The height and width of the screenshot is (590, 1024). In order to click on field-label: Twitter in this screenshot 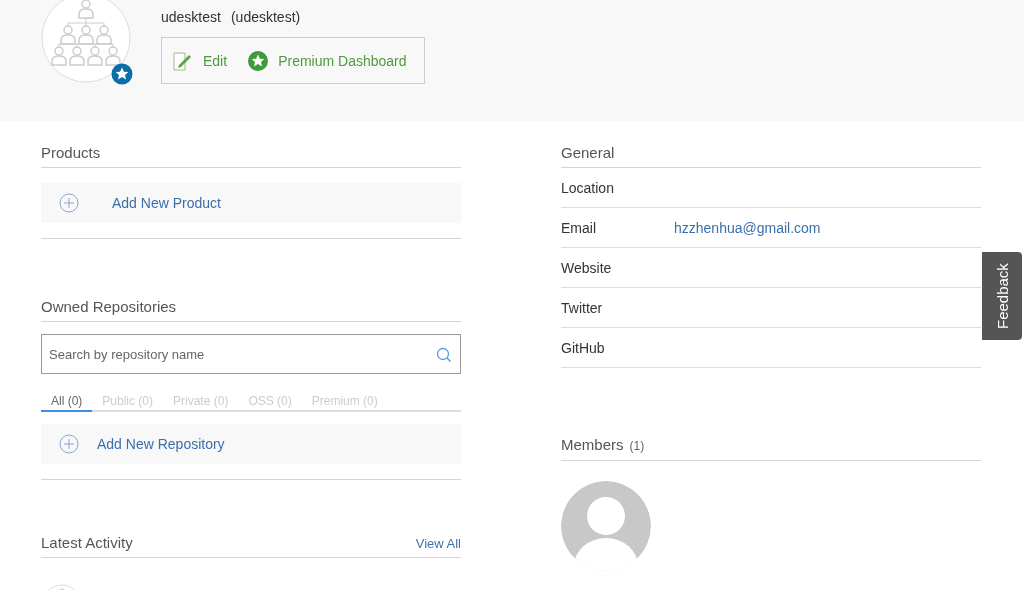, I will do `click(582, 307)`.